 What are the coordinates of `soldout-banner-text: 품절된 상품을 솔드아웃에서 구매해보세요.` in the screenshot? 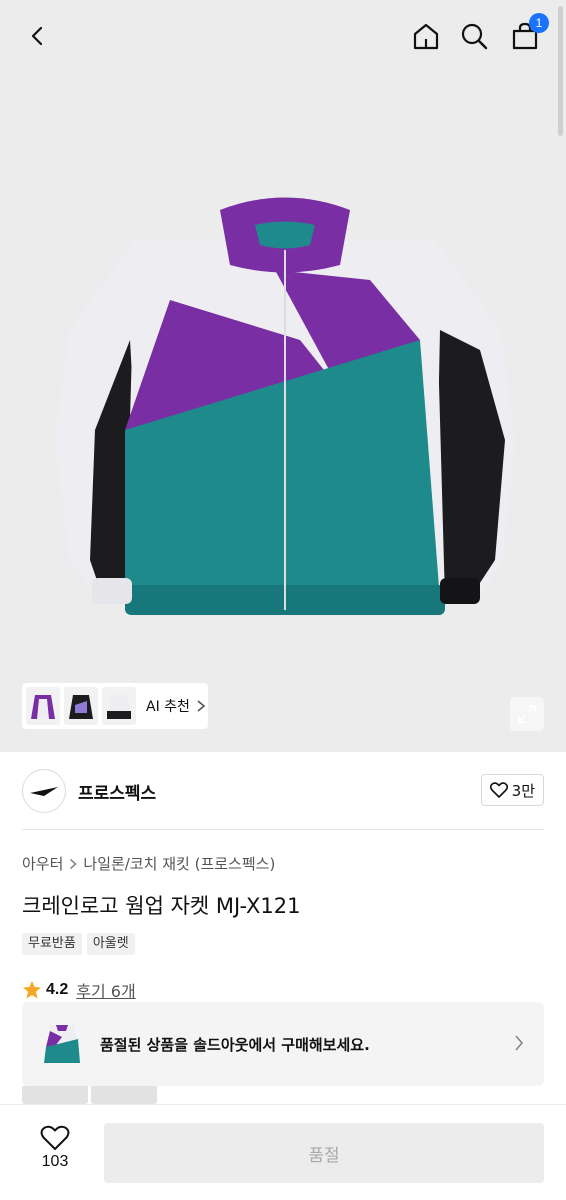 It's located at (235, 1044).